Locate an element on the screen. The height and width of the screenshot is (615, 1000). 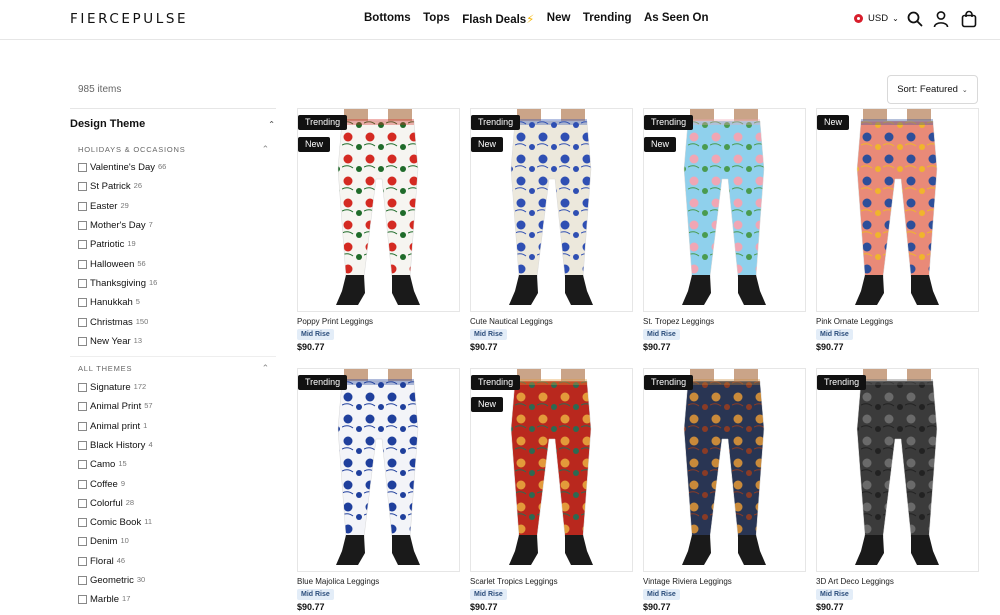
filter-option: Christmas 150 is located at coordinates (173, 321).